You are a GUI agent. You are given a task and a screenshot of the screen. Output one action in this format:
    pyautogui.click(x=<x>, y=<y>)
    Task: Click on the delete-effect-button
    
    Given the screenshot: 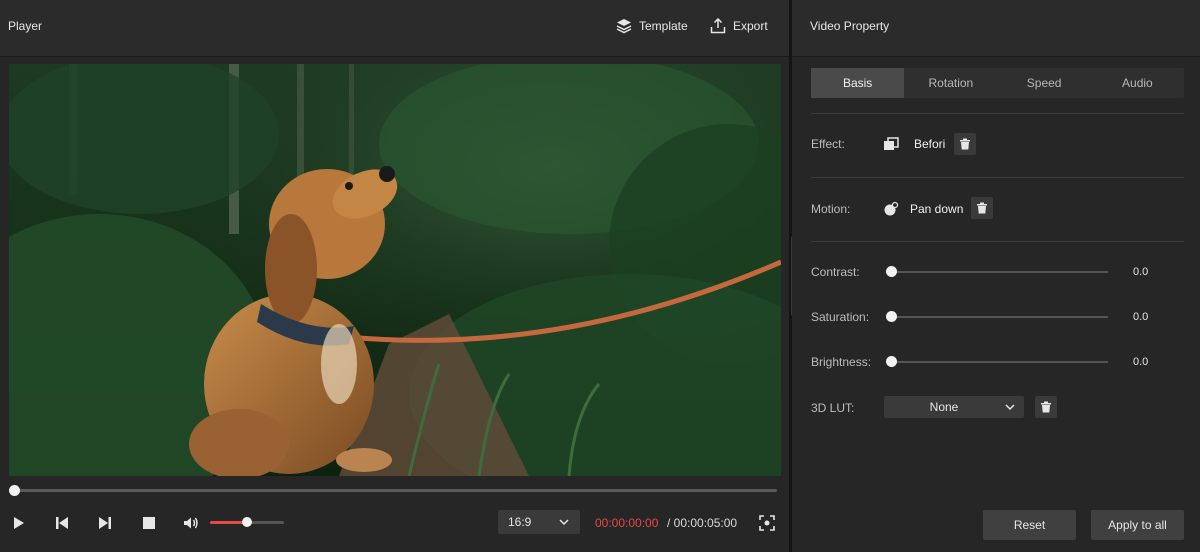 What is the action you would take?
    pyautogui.click(x=965, y=144)
    